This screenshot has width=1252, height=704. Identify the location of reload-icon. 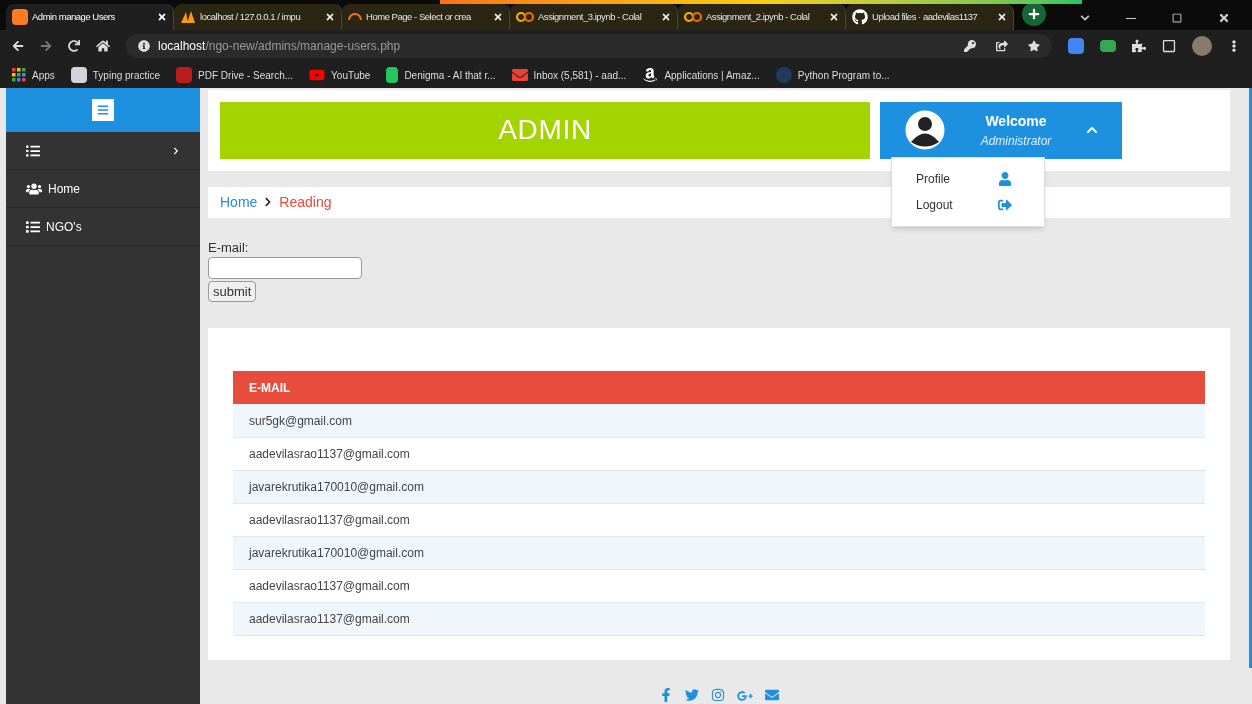
(74, 46).